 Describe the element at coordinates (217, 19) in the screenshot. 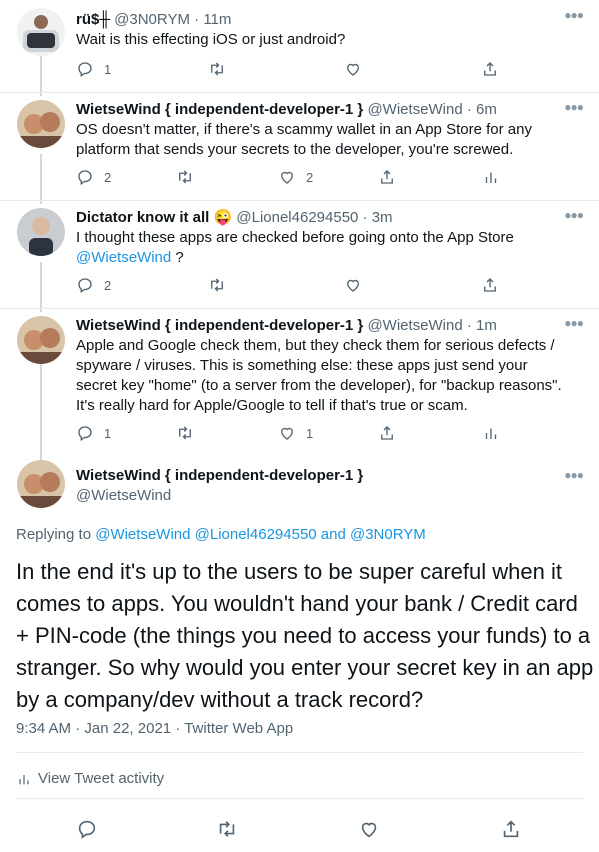

I see `timestamp: 11m` at that location.